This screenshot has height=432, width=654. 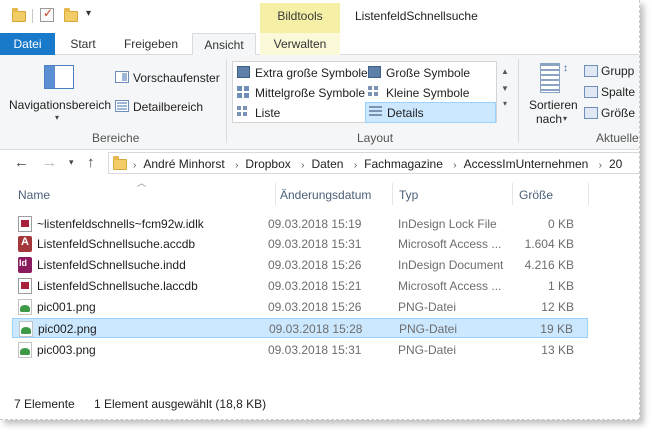 I want to click on chevron-up-icon: ▲, so click(x=505, y=71).